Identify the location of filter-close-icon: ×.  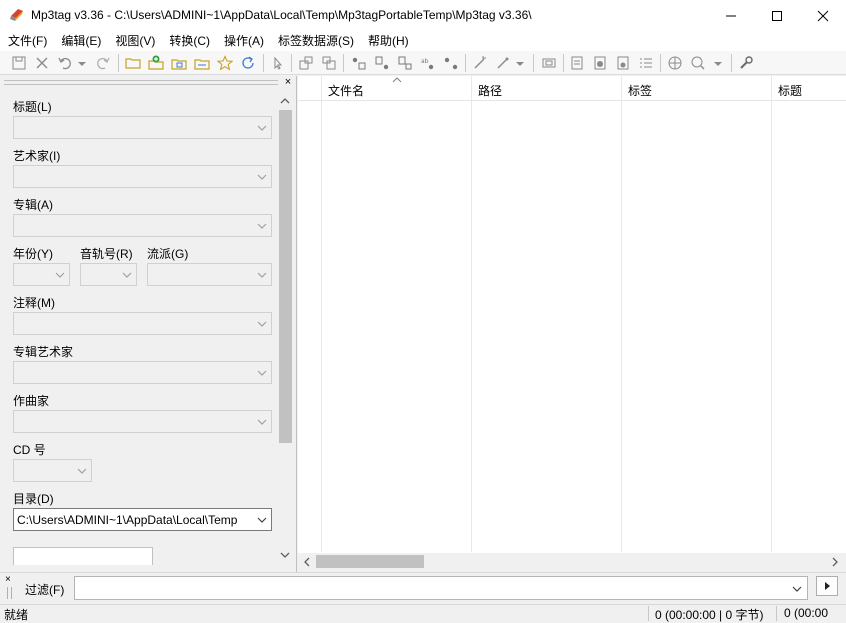
(8, 580).